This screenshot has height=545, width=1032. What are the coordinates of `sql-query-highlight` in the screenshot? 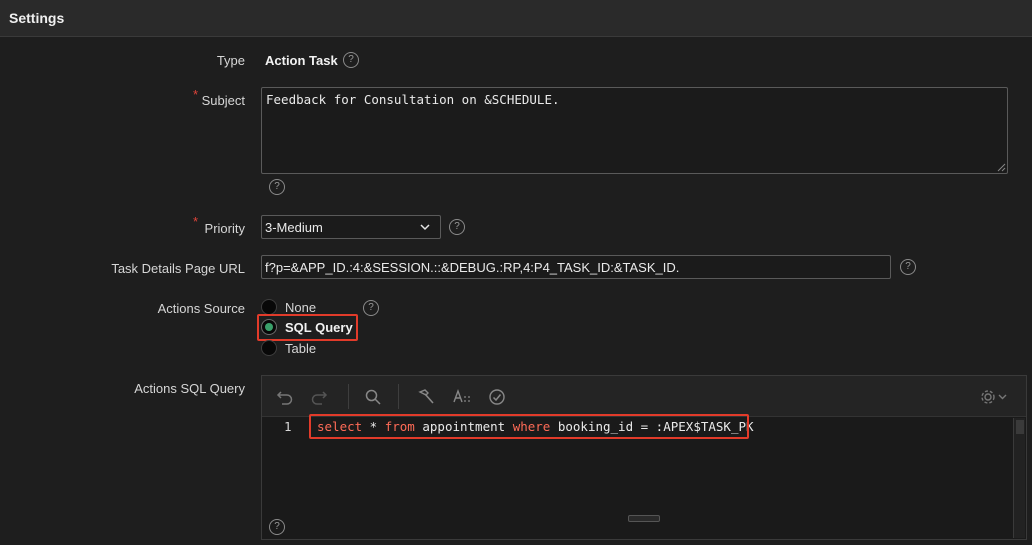 It's located at (307, 327).